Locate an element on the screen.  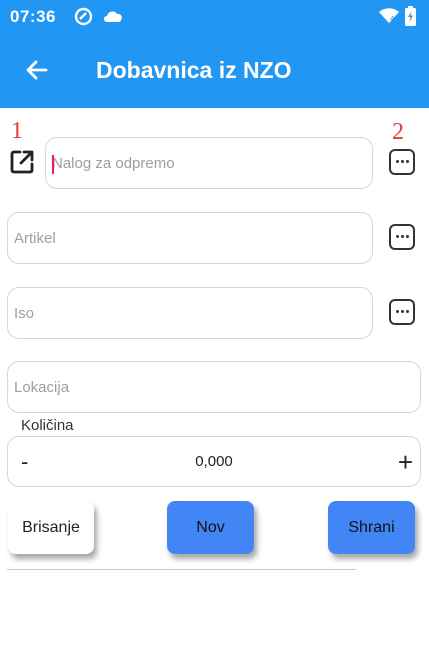
lokacija-input is located at coordinates (214, 387).